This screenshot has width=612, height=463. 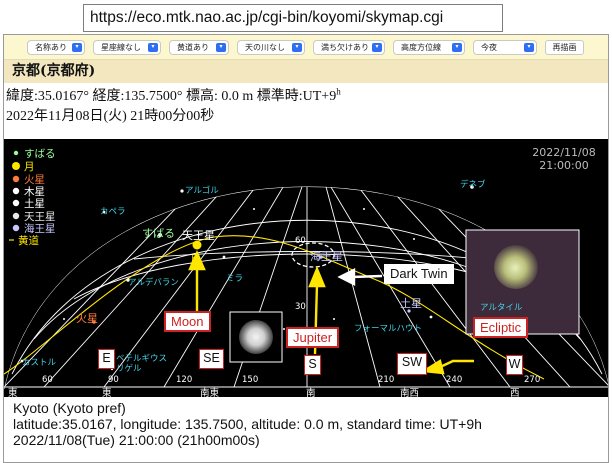 What do you see at coordinates (51, 47) in the screenshot?
I see `names-select-label: 名称あり` at bounding box center [51, 47].